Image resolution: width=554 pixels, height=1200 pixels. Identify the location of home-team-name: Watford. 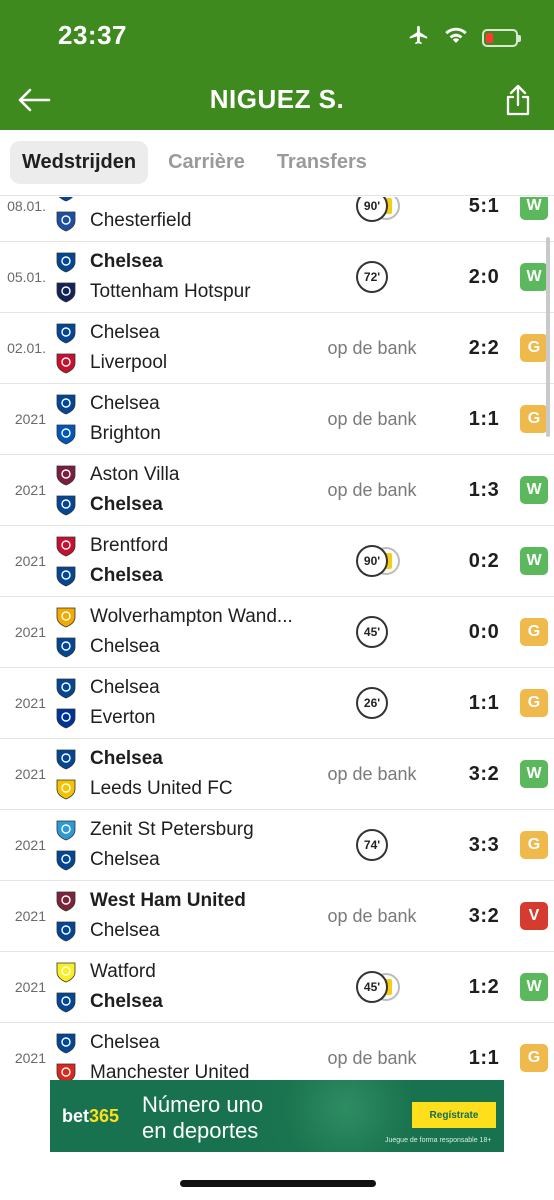
(123, 971).